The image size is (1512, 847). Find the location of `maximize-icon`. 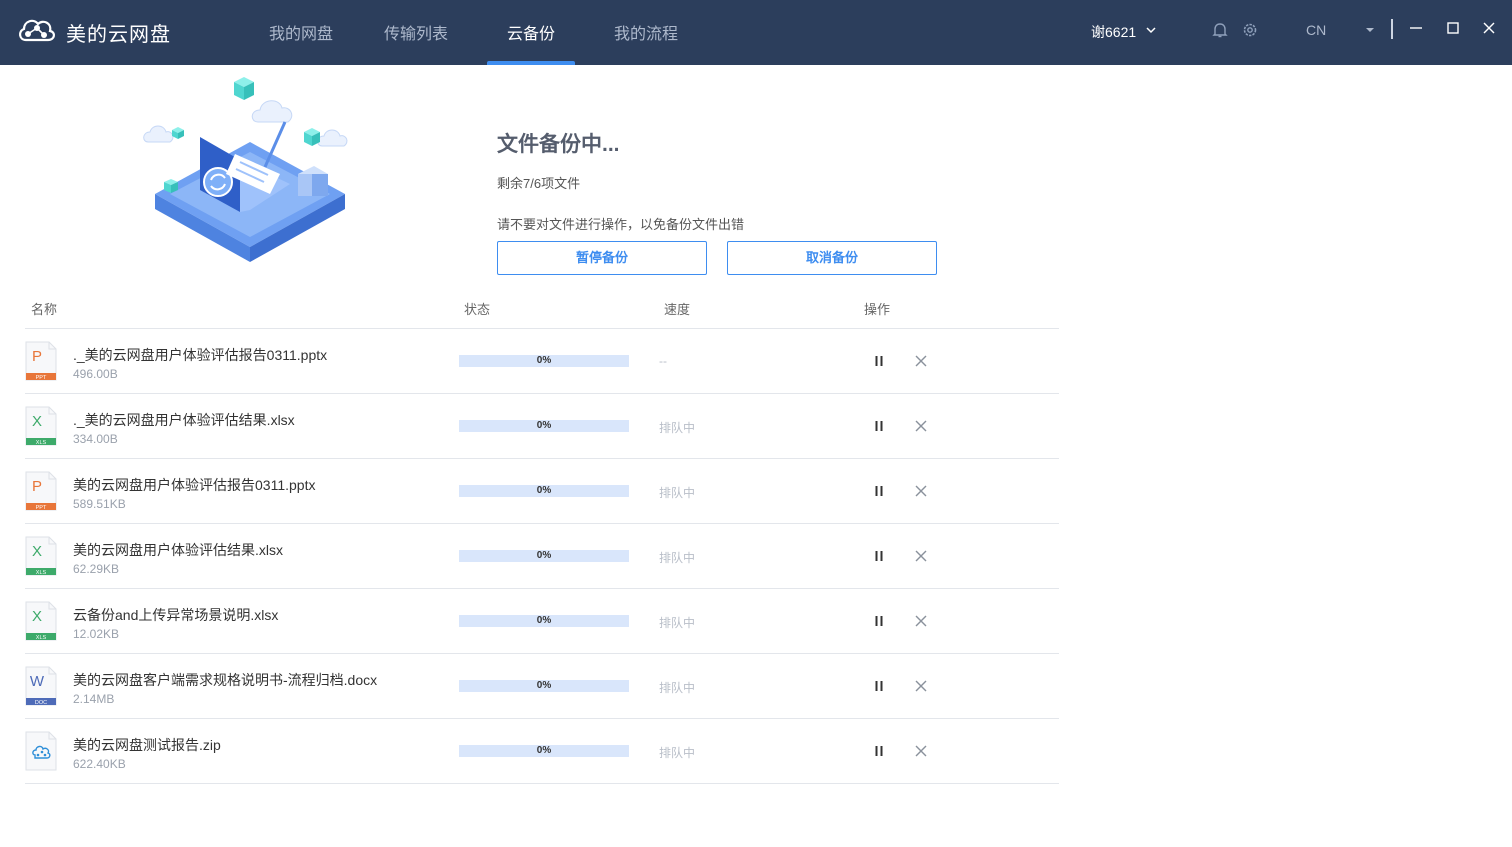

maximize-icon is located at coordinates (1453, 28).